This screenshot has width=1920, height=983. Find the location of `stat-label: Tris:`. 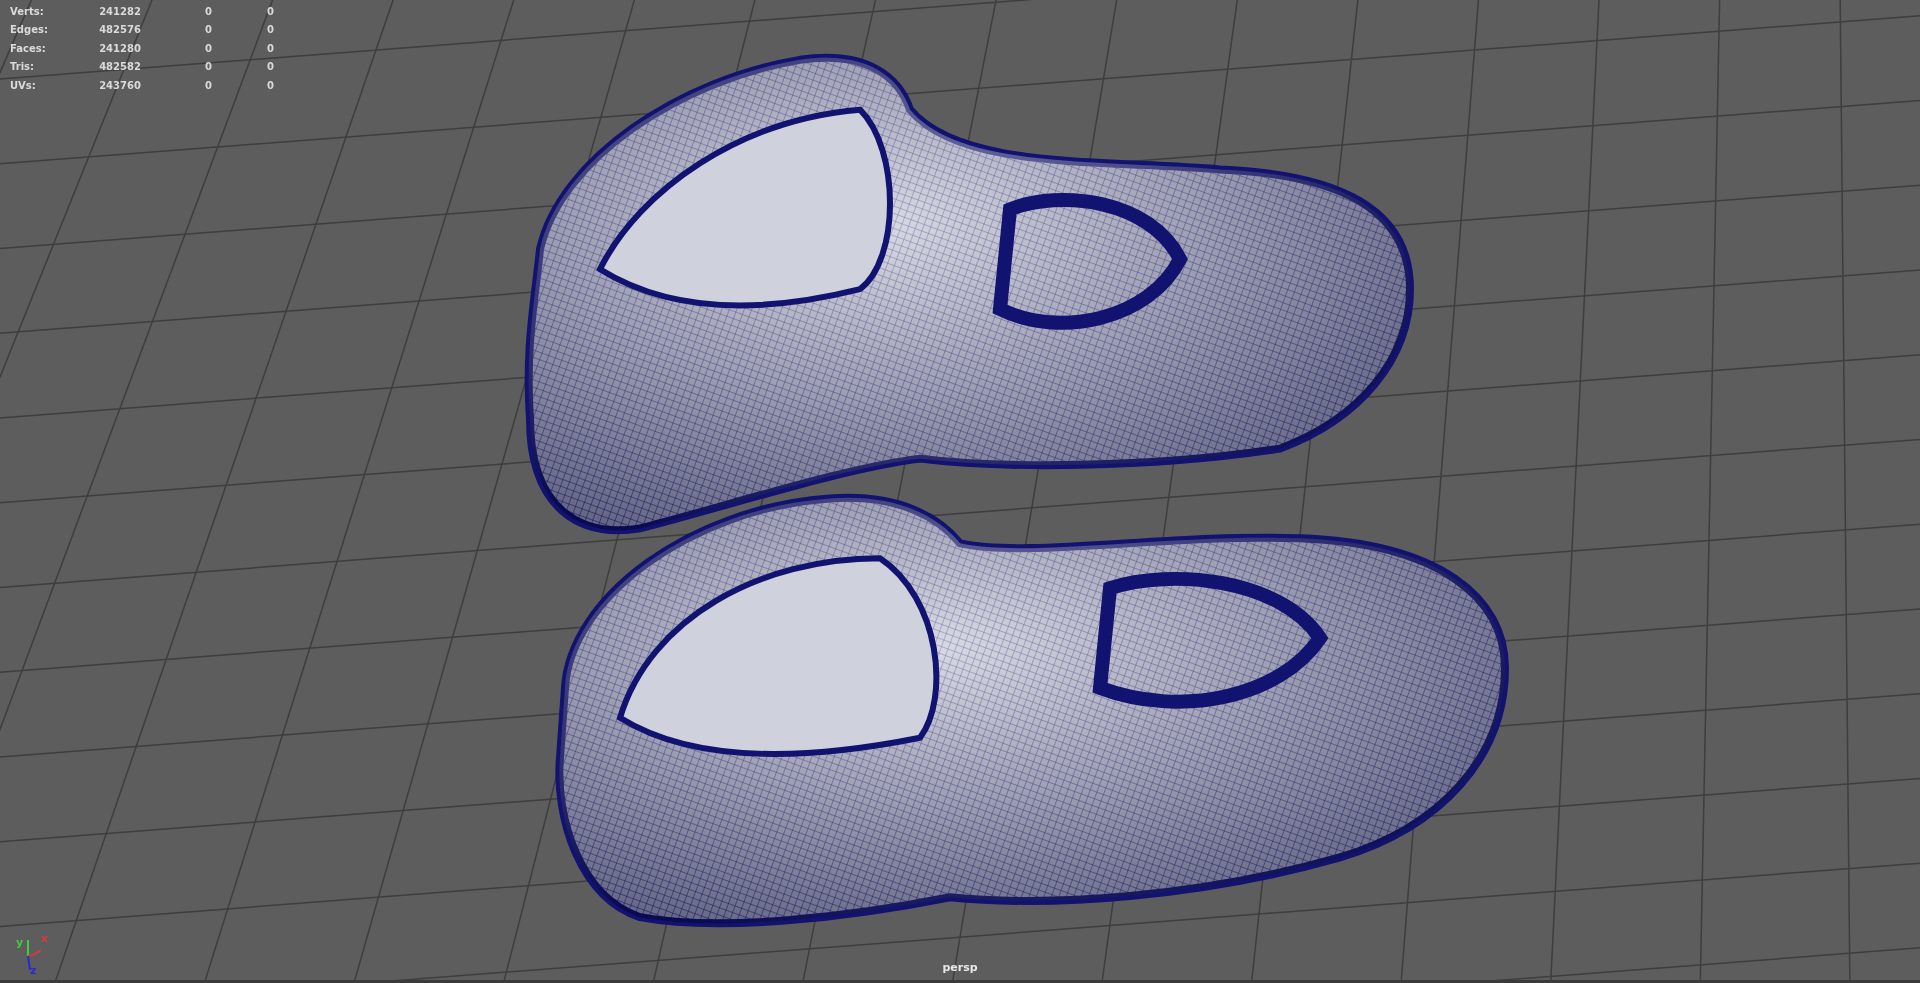

stat-label: Tris: is located at coordinates (23, 67).